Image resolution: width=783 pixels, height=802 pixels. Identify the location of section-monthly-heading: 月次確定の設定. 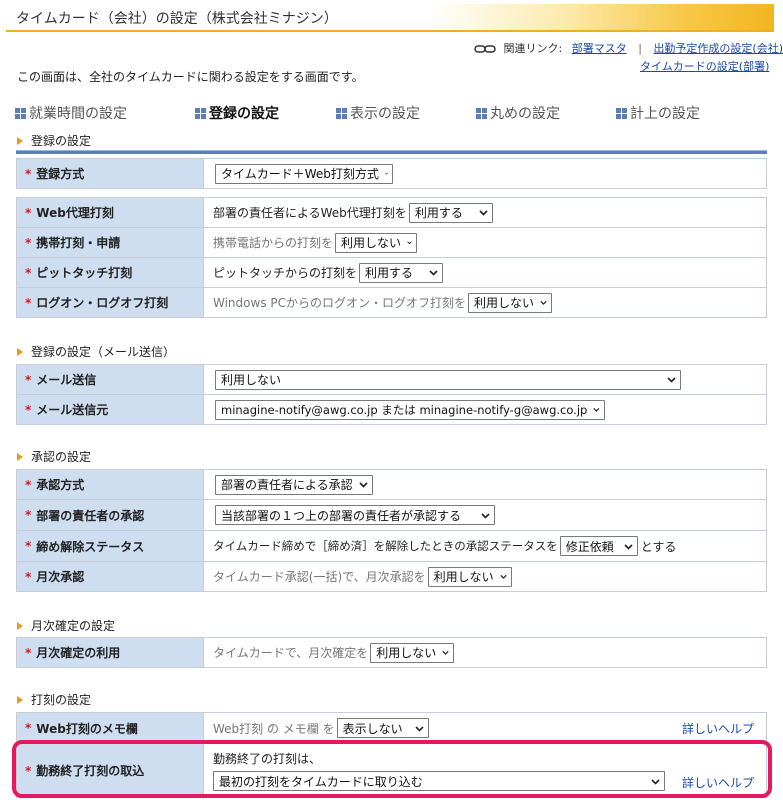
(66, 625).